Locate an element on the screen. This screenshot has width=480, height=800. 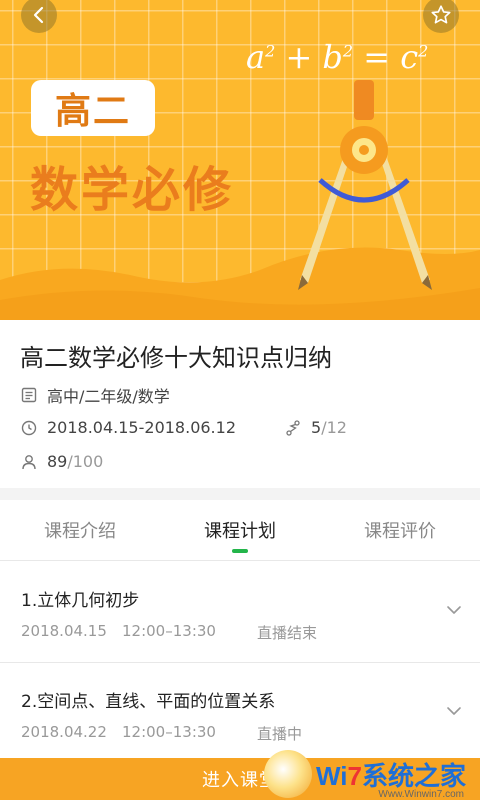
tab-course-review: 课程评价 is located at coordinates (400, 530).